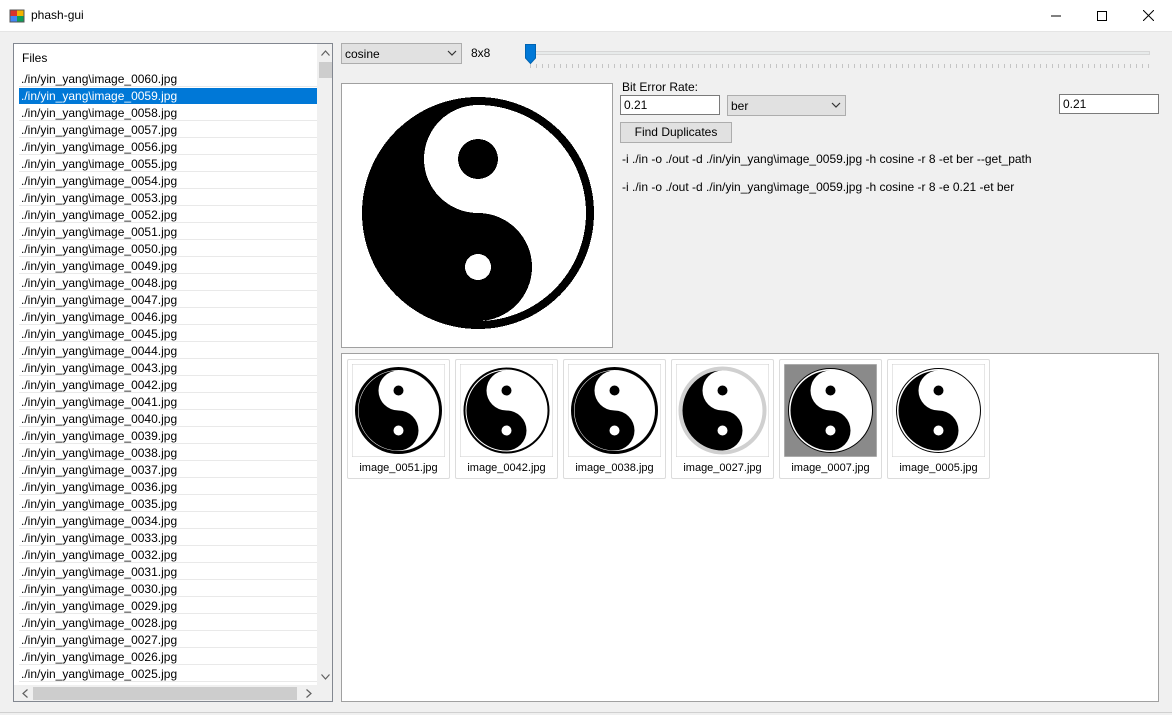 This screenshot has height=715, width=1172. What do you see at coordinates (168, 538) in the screenshot?
I see `file-list-item: ./in/yin_yang\image_0033.jpg` at bounding box center [168, 538].